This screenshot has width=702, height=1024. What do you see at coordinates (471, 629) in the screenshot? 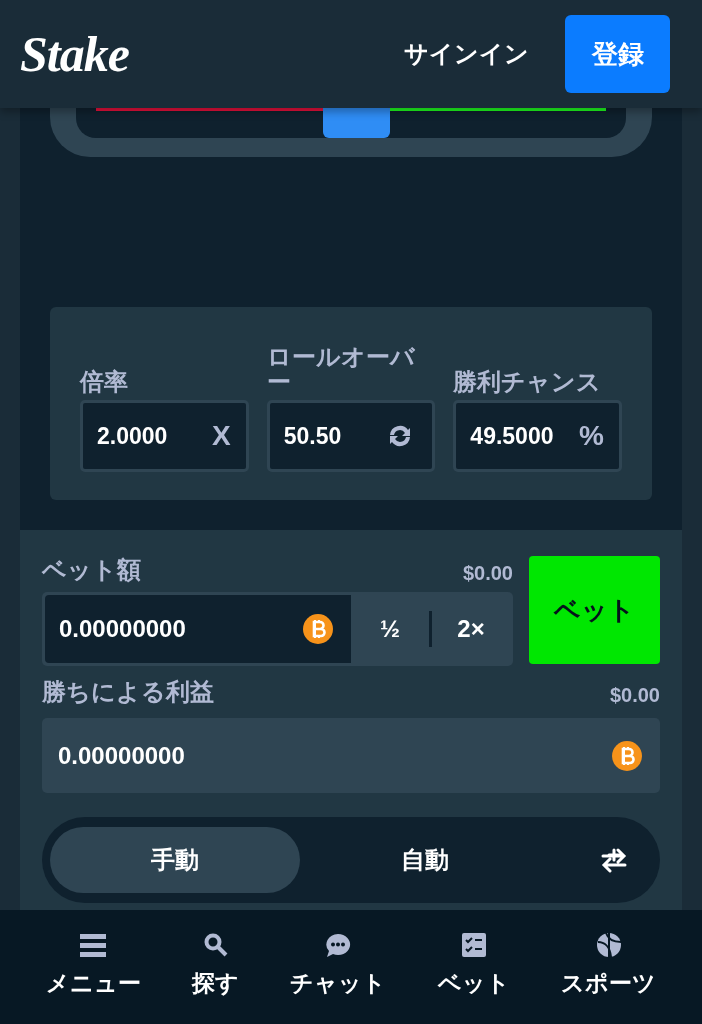
I see `double-button: 2×` at bounding box center [471, 629].